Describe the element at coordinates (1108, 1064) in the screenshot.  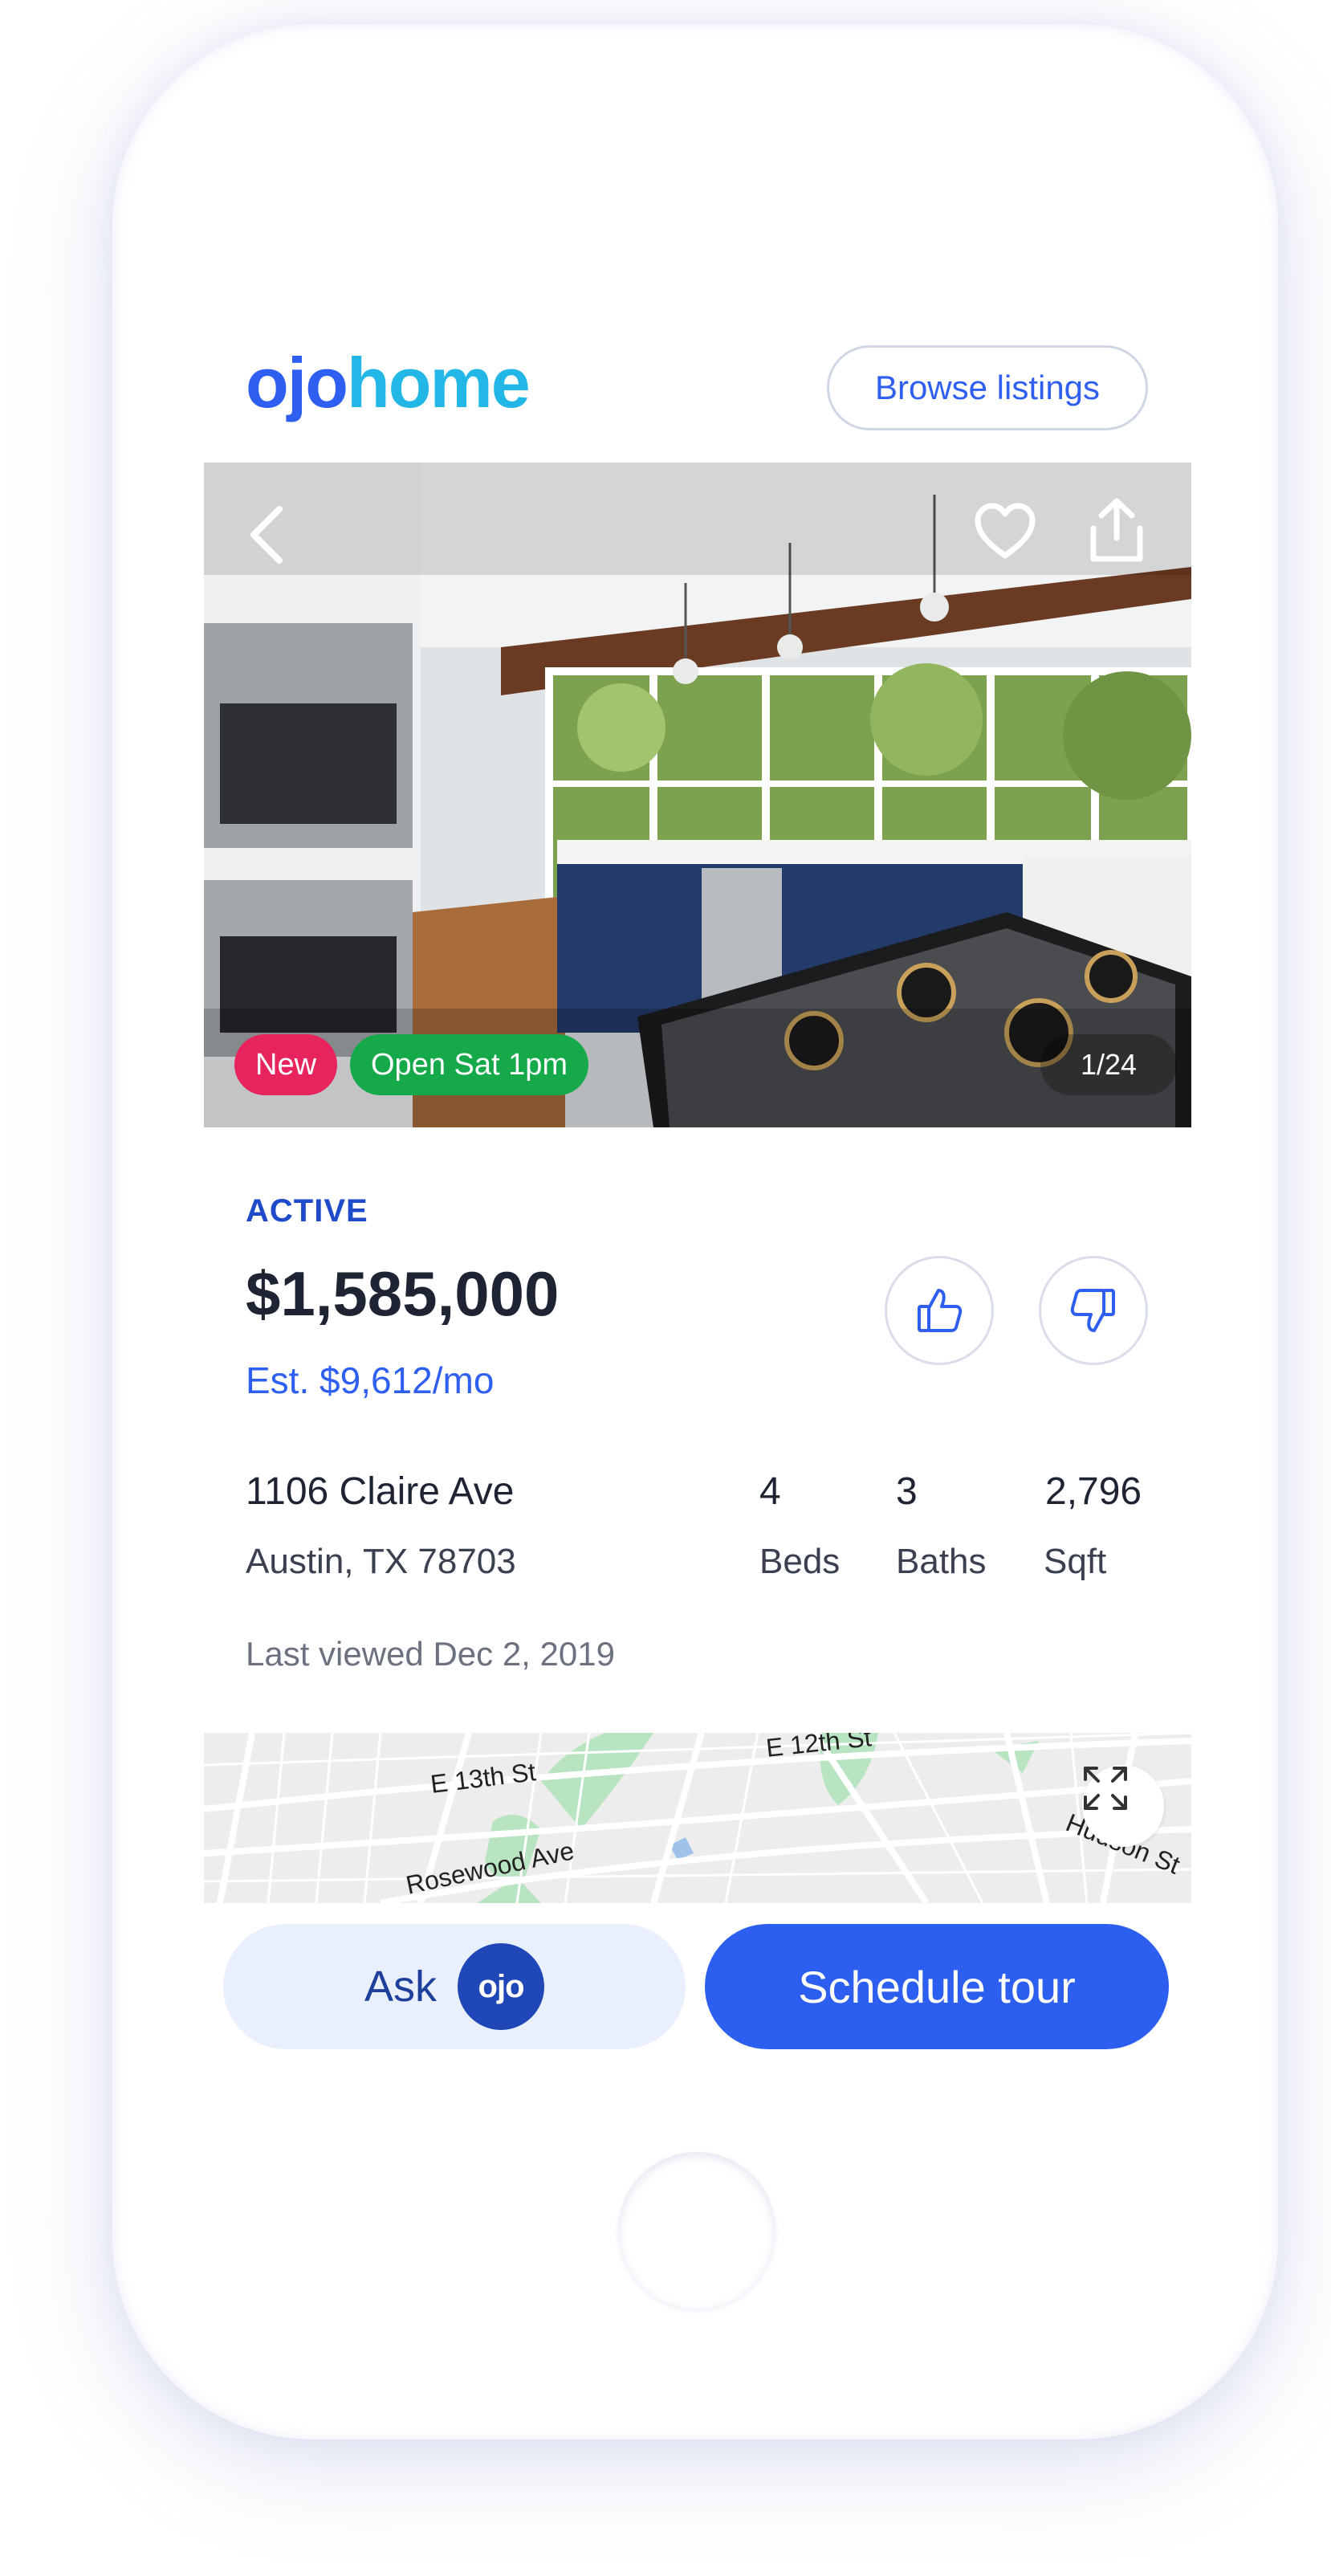
I see `photo-counter: 1/24` at that location.